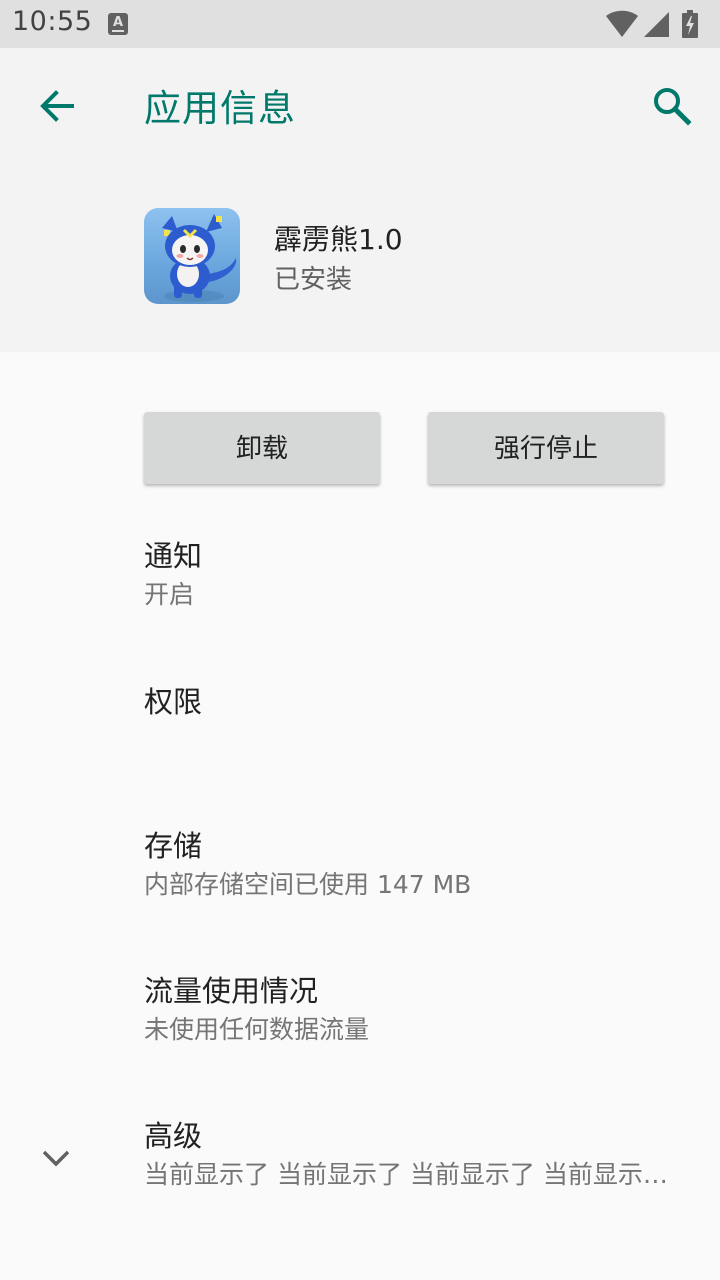 This screenshot has height=1280, width=720. Describe the element at coordinates (313, 280) in the screenshot. I see `app-install-status: 已安装` at that location.